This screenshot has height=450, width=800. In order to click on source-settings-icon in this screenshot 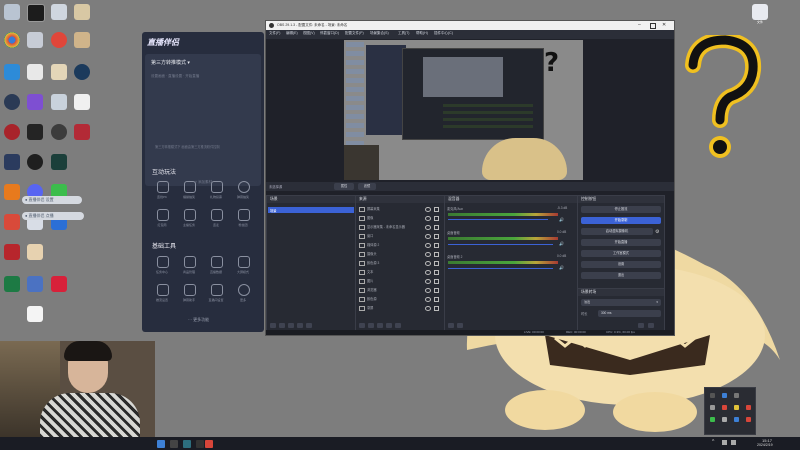, I will do `click(380, 325)`.